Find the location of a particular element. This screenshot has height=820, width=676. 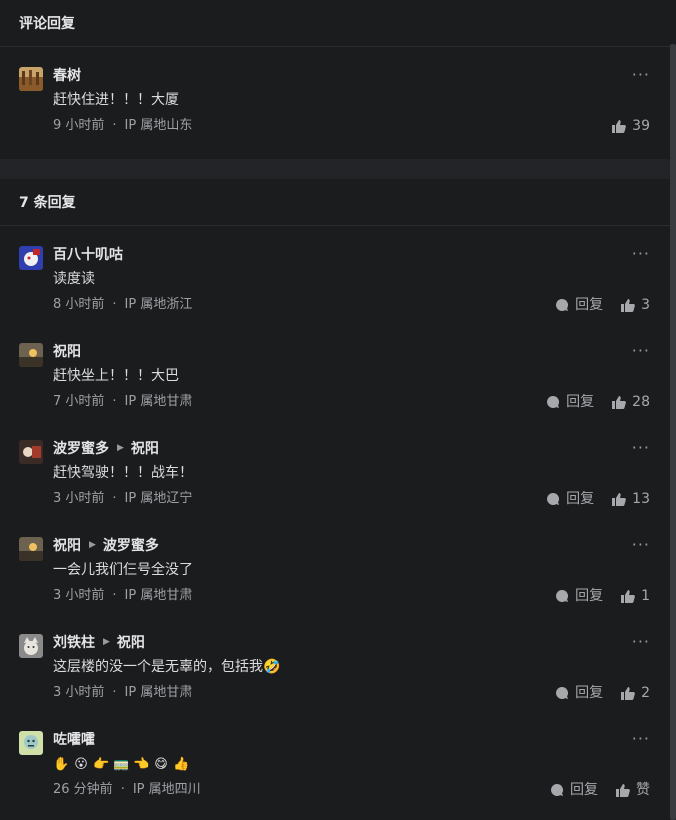

reply-username: 百八十叽咕 is located at coordinates (88, 254).